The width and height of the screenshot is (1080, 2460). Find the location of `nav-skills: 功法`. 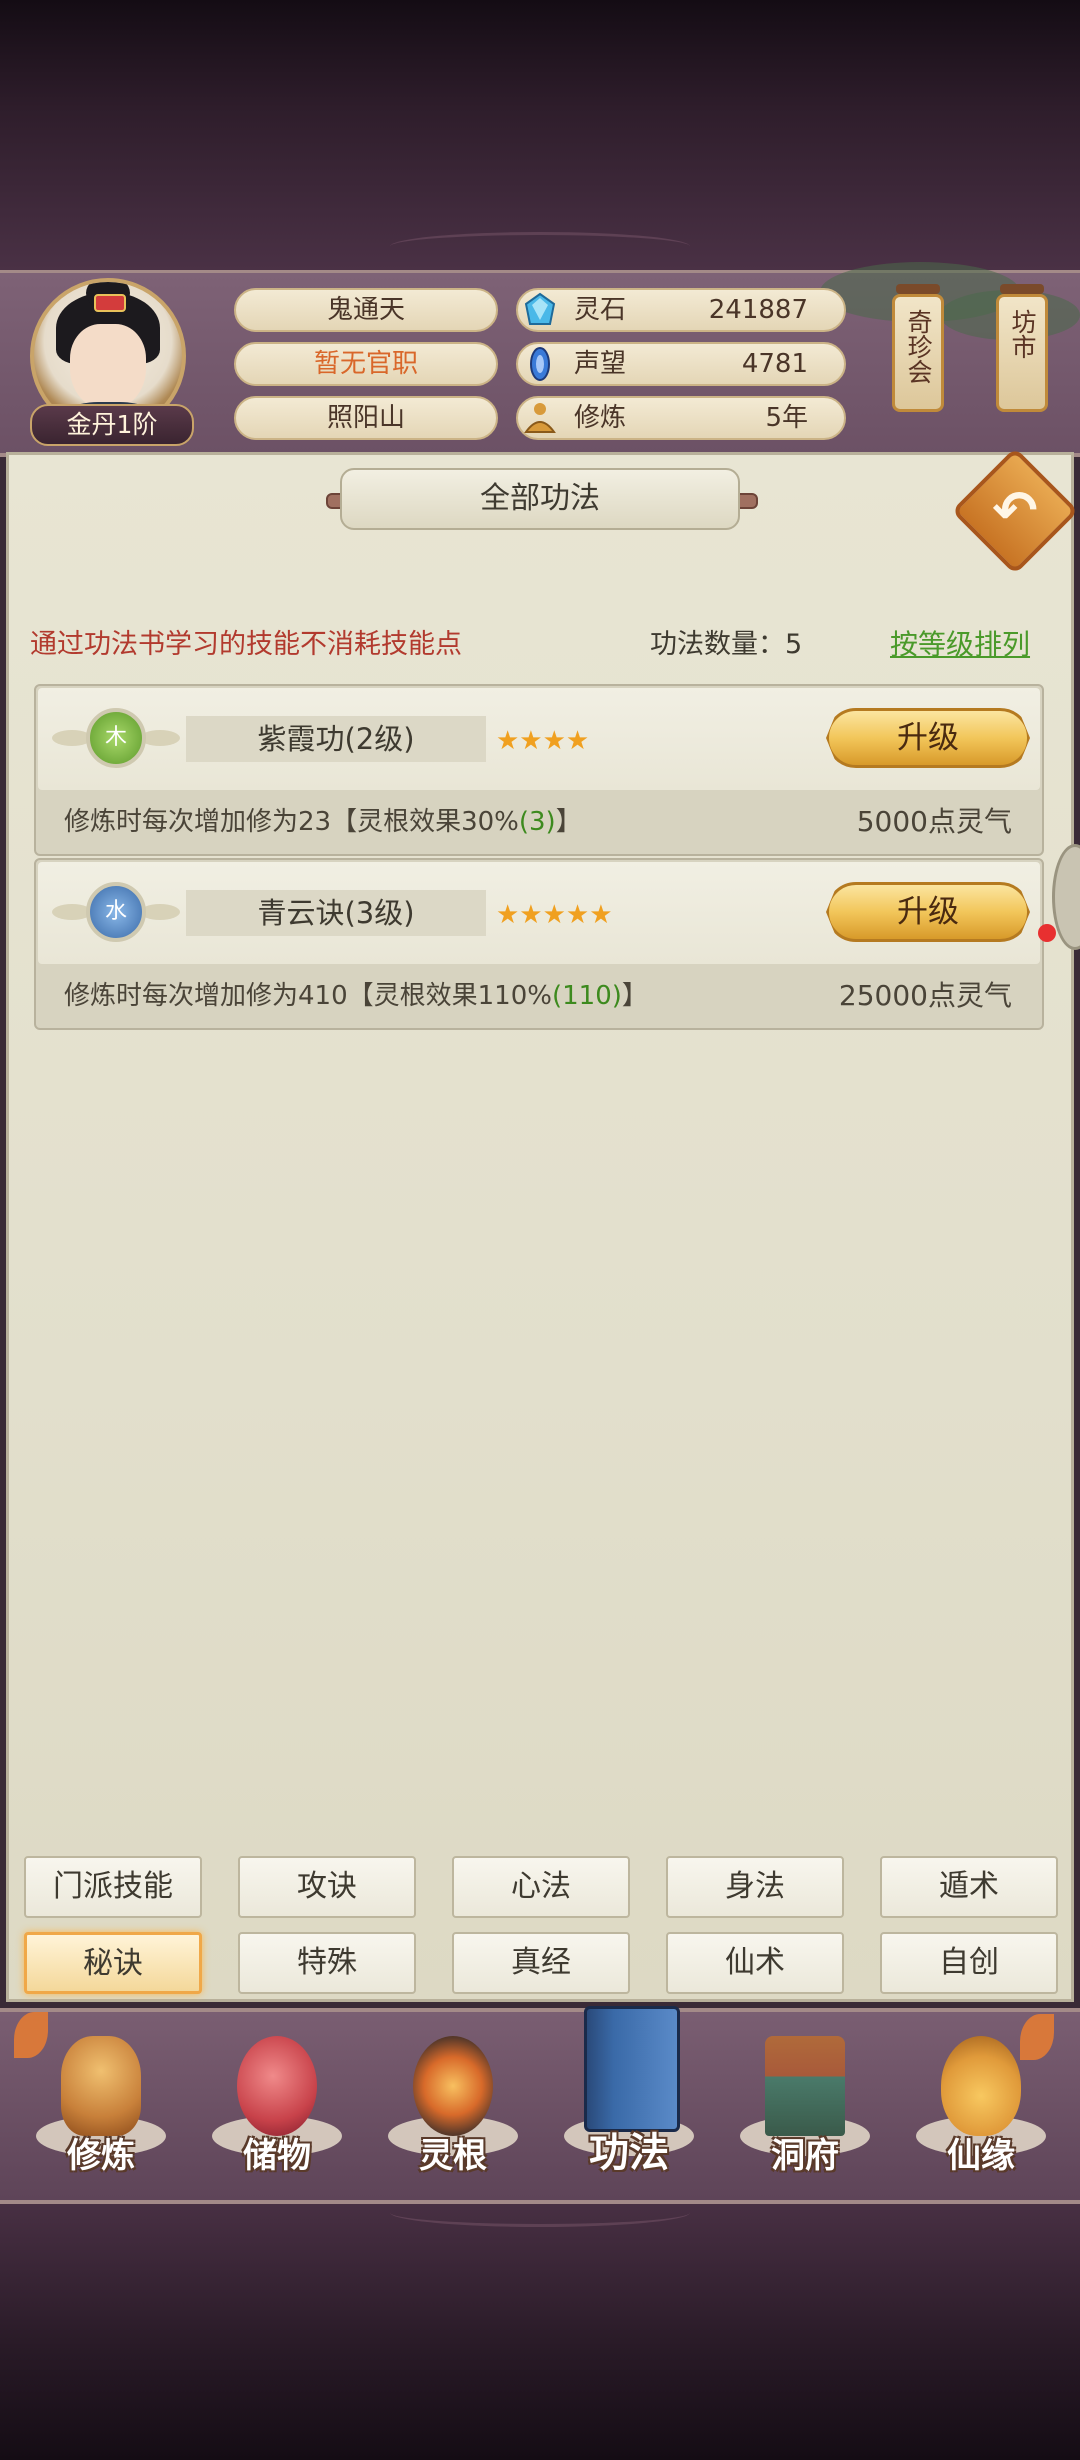

nav-skills: 功法 is located at coordinates (629, 2096).